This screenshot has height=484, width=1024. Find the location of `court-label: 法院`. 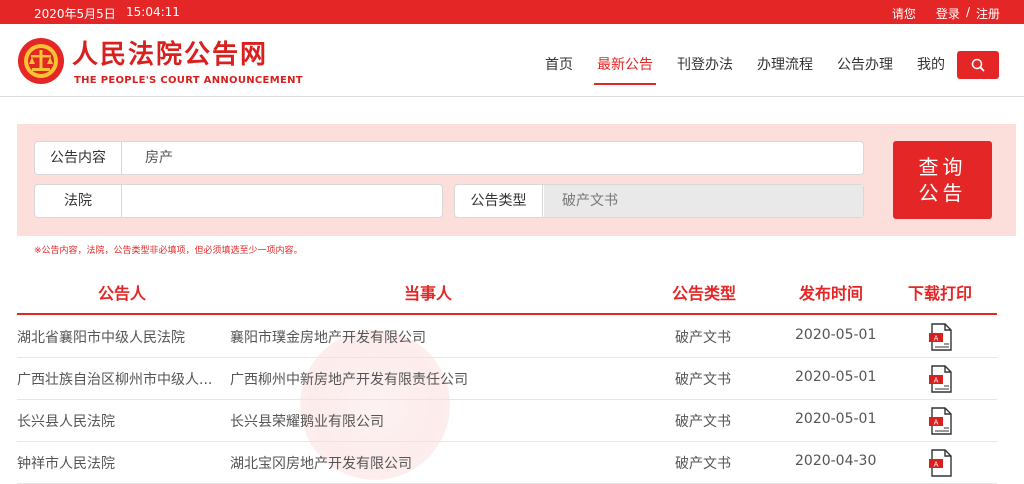

court-label: 法院 is located at coordinates (78, 201).